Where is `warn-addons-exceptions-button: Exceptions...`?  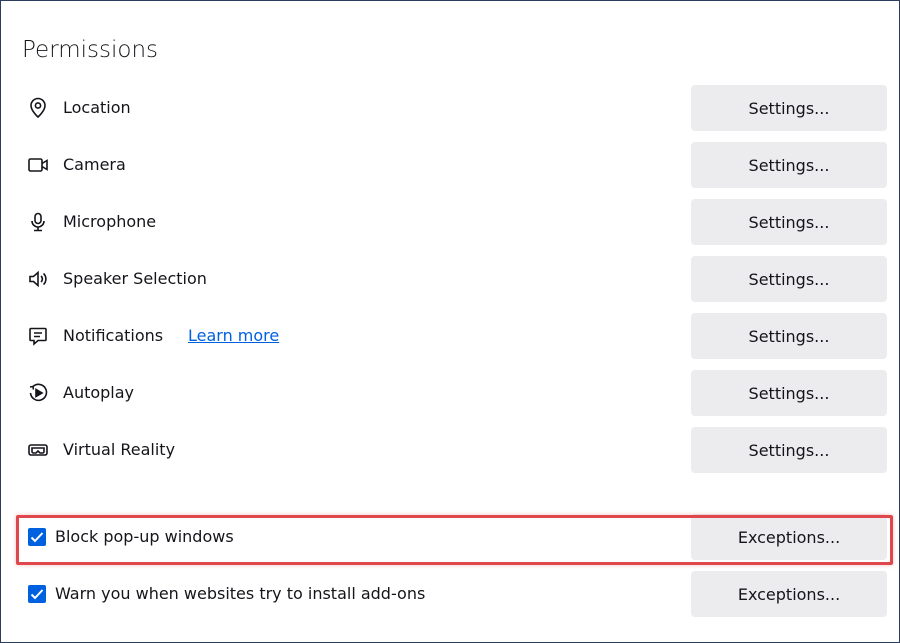 warn-addons-exceptions-button: Exceptions... is located at coordinates (789, 594).